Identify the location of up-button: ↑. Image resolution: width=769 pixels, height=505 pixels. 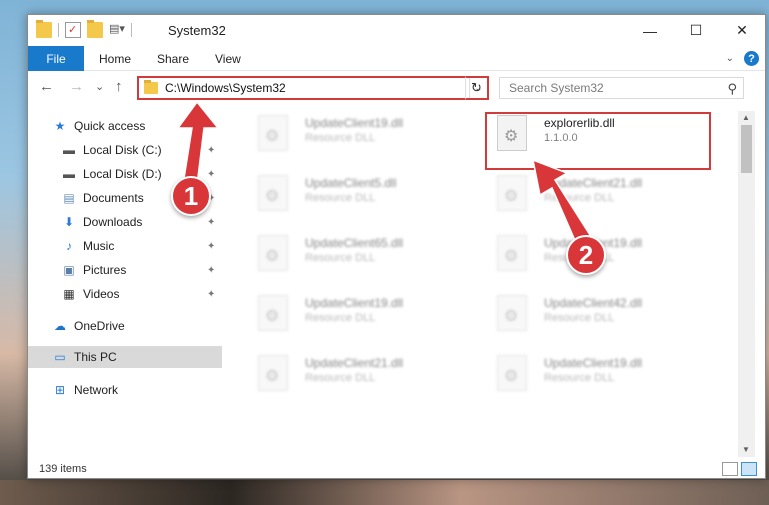
(119, 86).